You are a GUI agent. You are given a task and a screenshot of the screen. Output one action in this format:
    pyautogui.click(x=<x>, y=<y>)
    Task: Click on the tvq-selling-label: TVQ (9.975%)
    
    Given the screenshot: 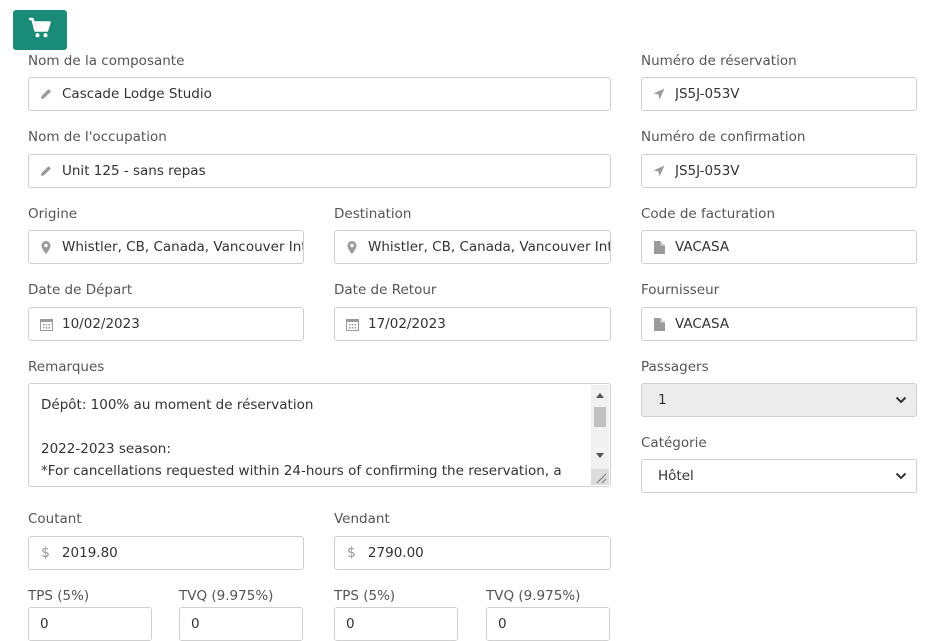 What is the action you would take?
    pyautogui.click(x=533, y=596)
    